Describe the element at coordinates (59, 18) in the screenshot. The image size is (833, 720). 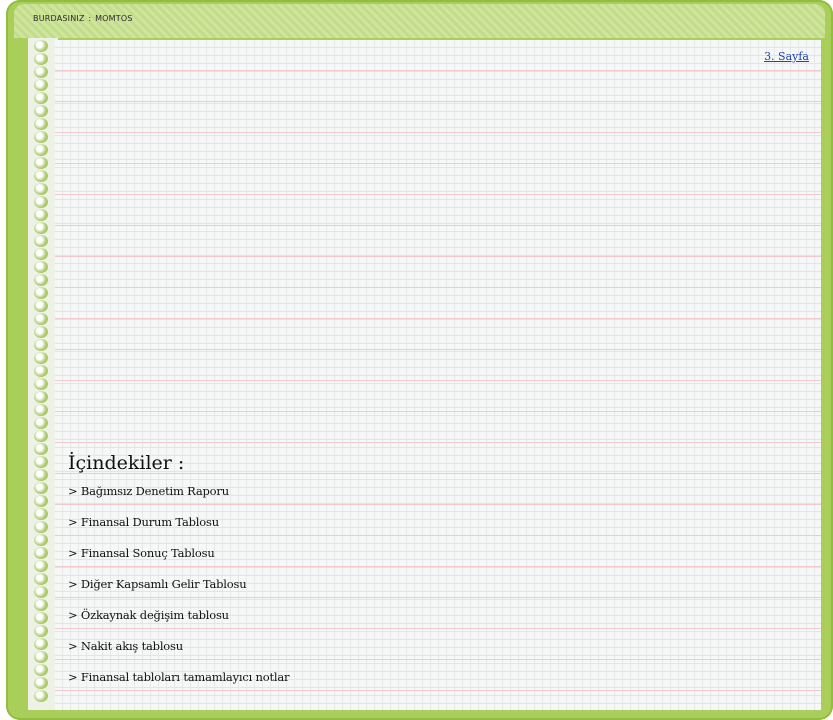
I see `breadcrumb-label: BURDASINIZ` at that location.